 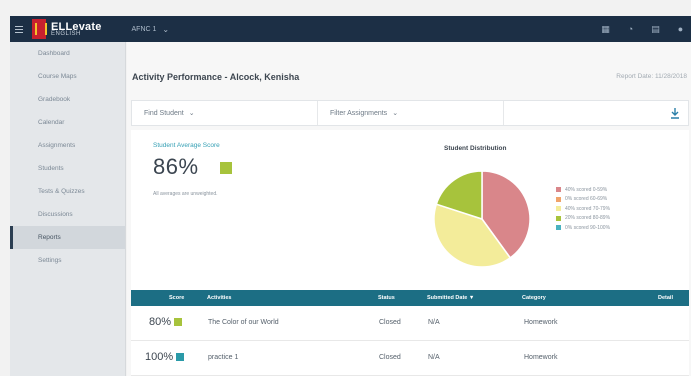 What do you see at coordinates (176, 166) in the screenshot?
I see `average-score-value: 86%` at bounding box center [176, 166].